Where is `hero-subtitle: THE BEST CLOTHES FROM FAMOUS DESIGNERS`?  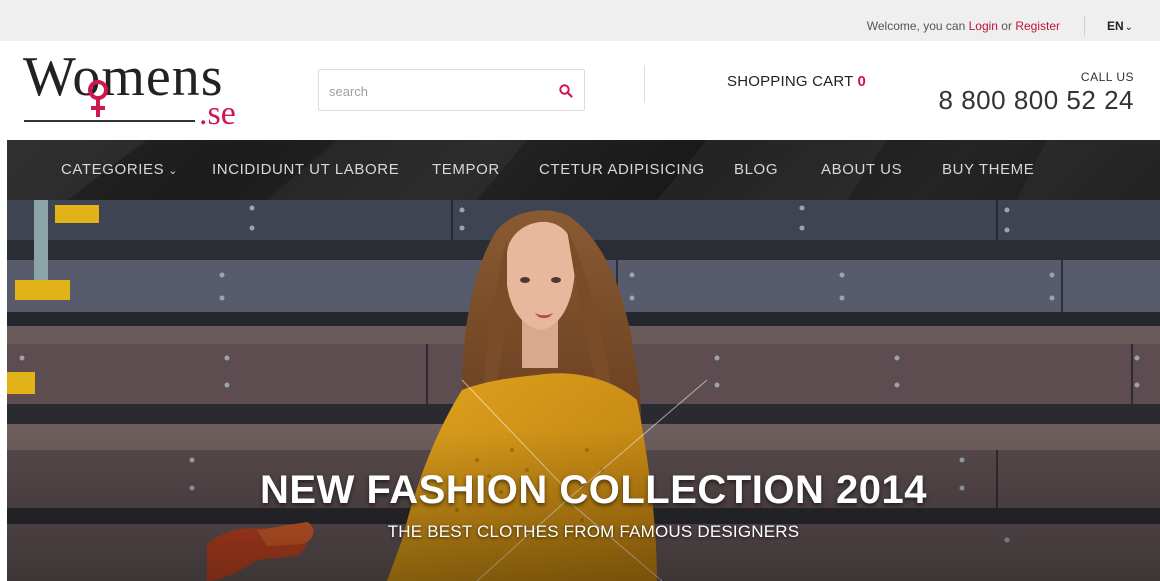
hero-subtitle: THE BEST CLOTHES FROM FAMOUS DESIGNERS is located at coordinates (593, 531).